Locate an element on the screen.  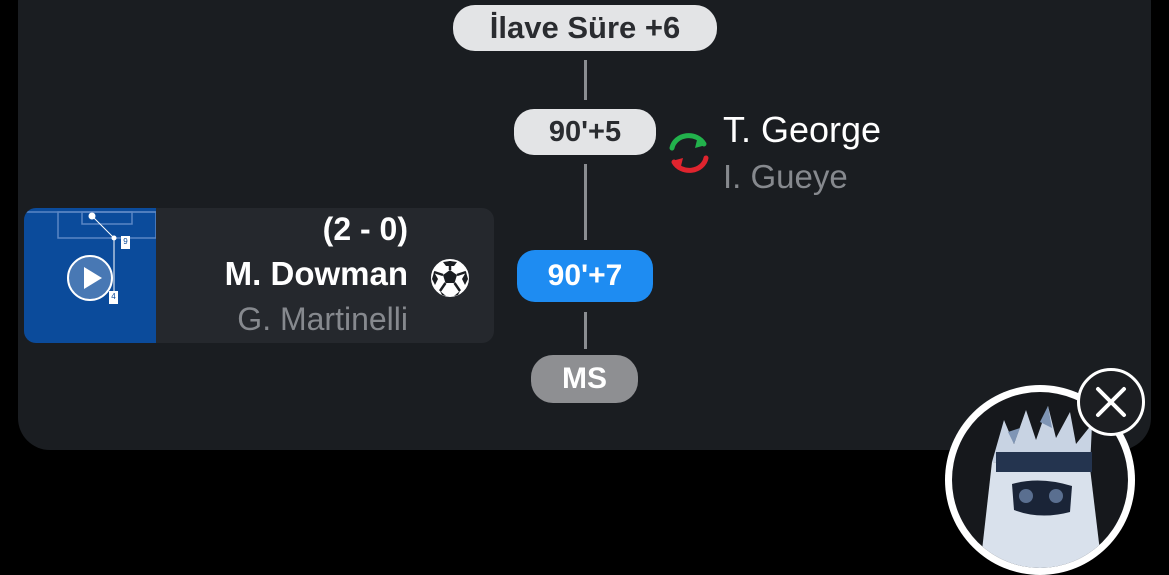
goal-event-card: 9 4 (2 - 0) M. Dowman G. Martinelli is located at coordinates (259, 275).